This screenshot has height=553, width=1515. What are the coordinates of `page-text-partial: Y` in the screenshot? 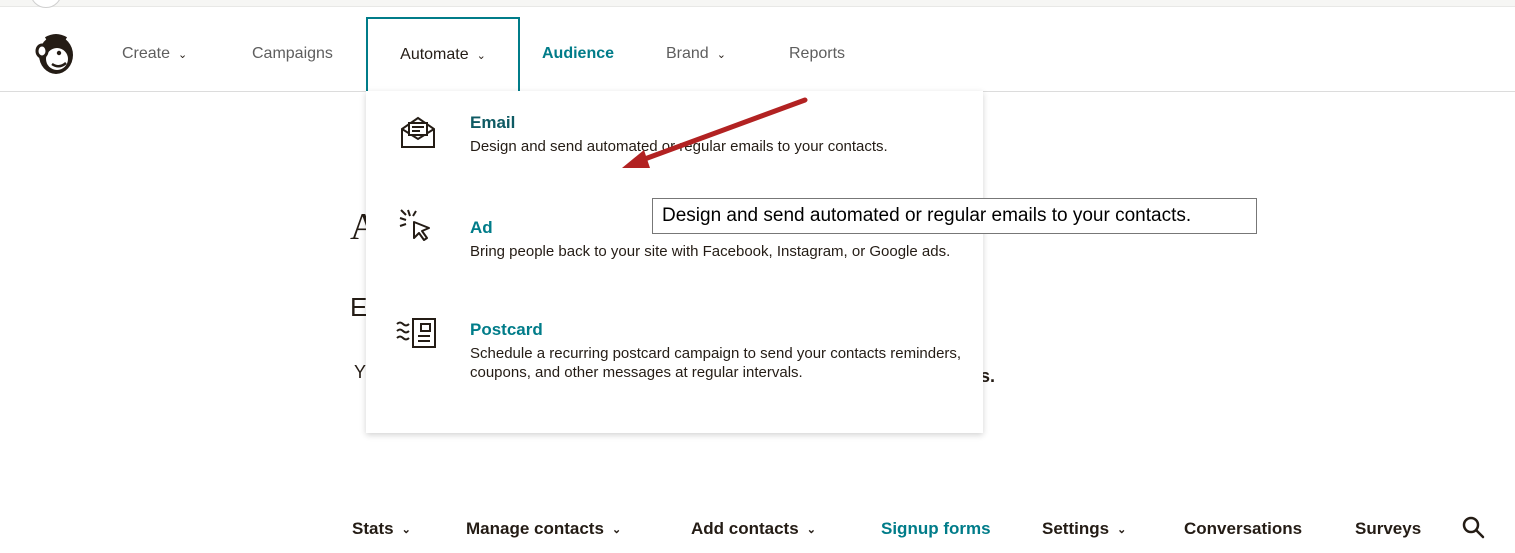 It's located at (360, 372).